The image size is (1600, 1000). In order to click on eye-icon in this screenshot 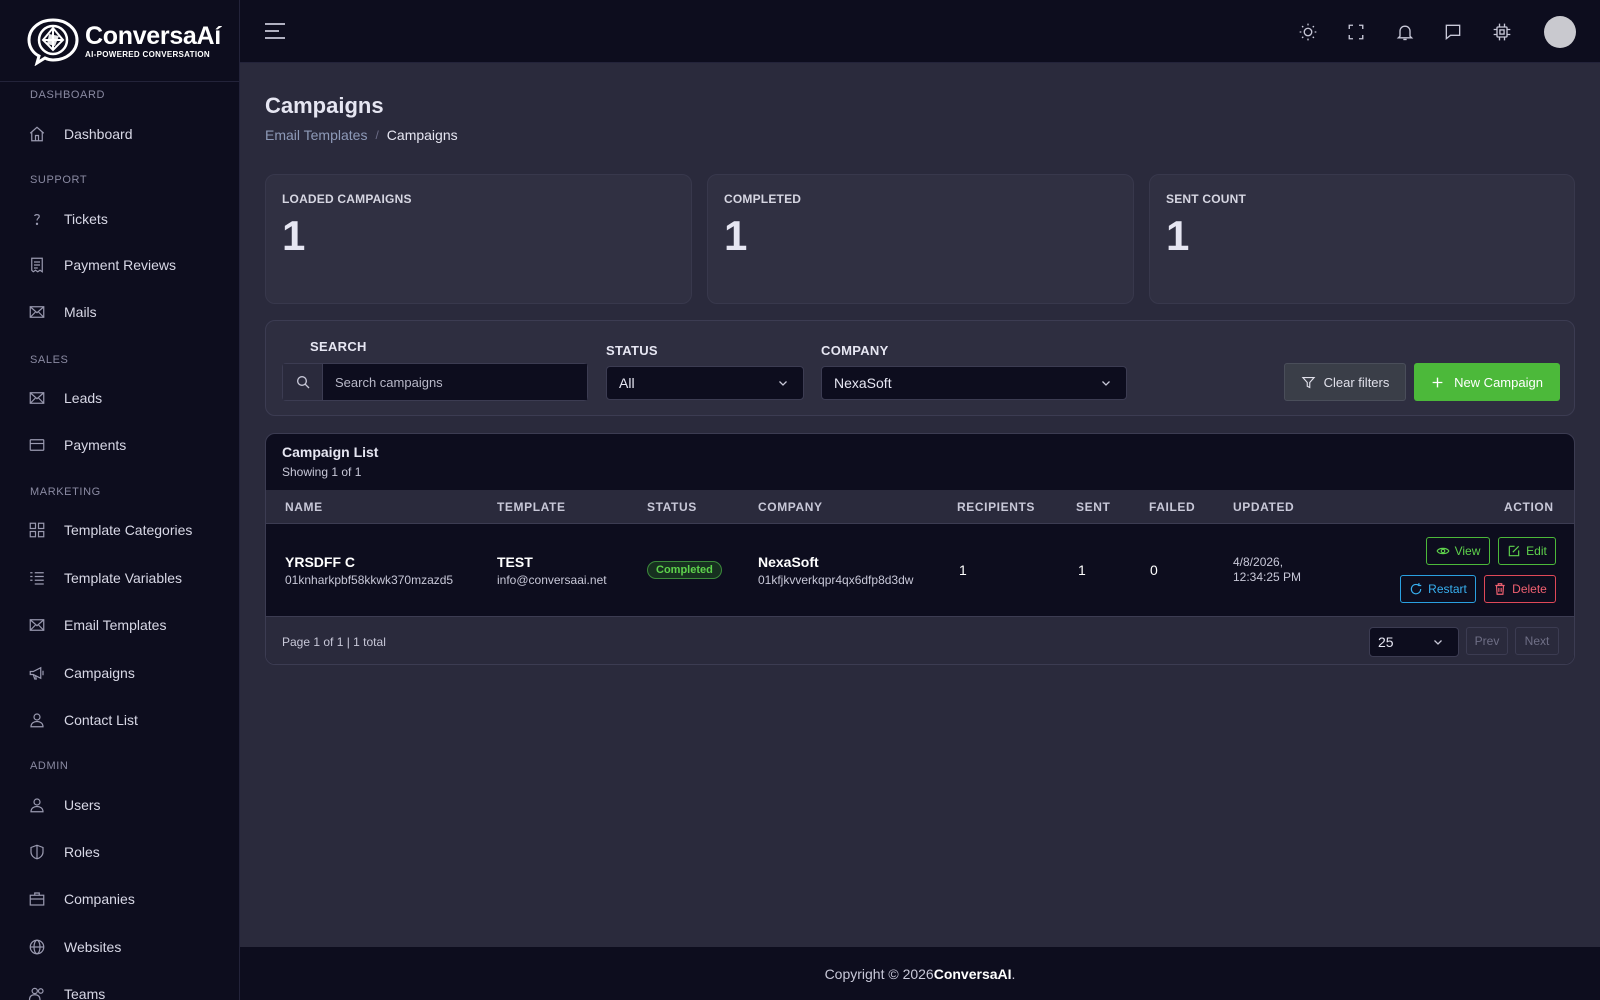, I will do `click(1443, 551)`.